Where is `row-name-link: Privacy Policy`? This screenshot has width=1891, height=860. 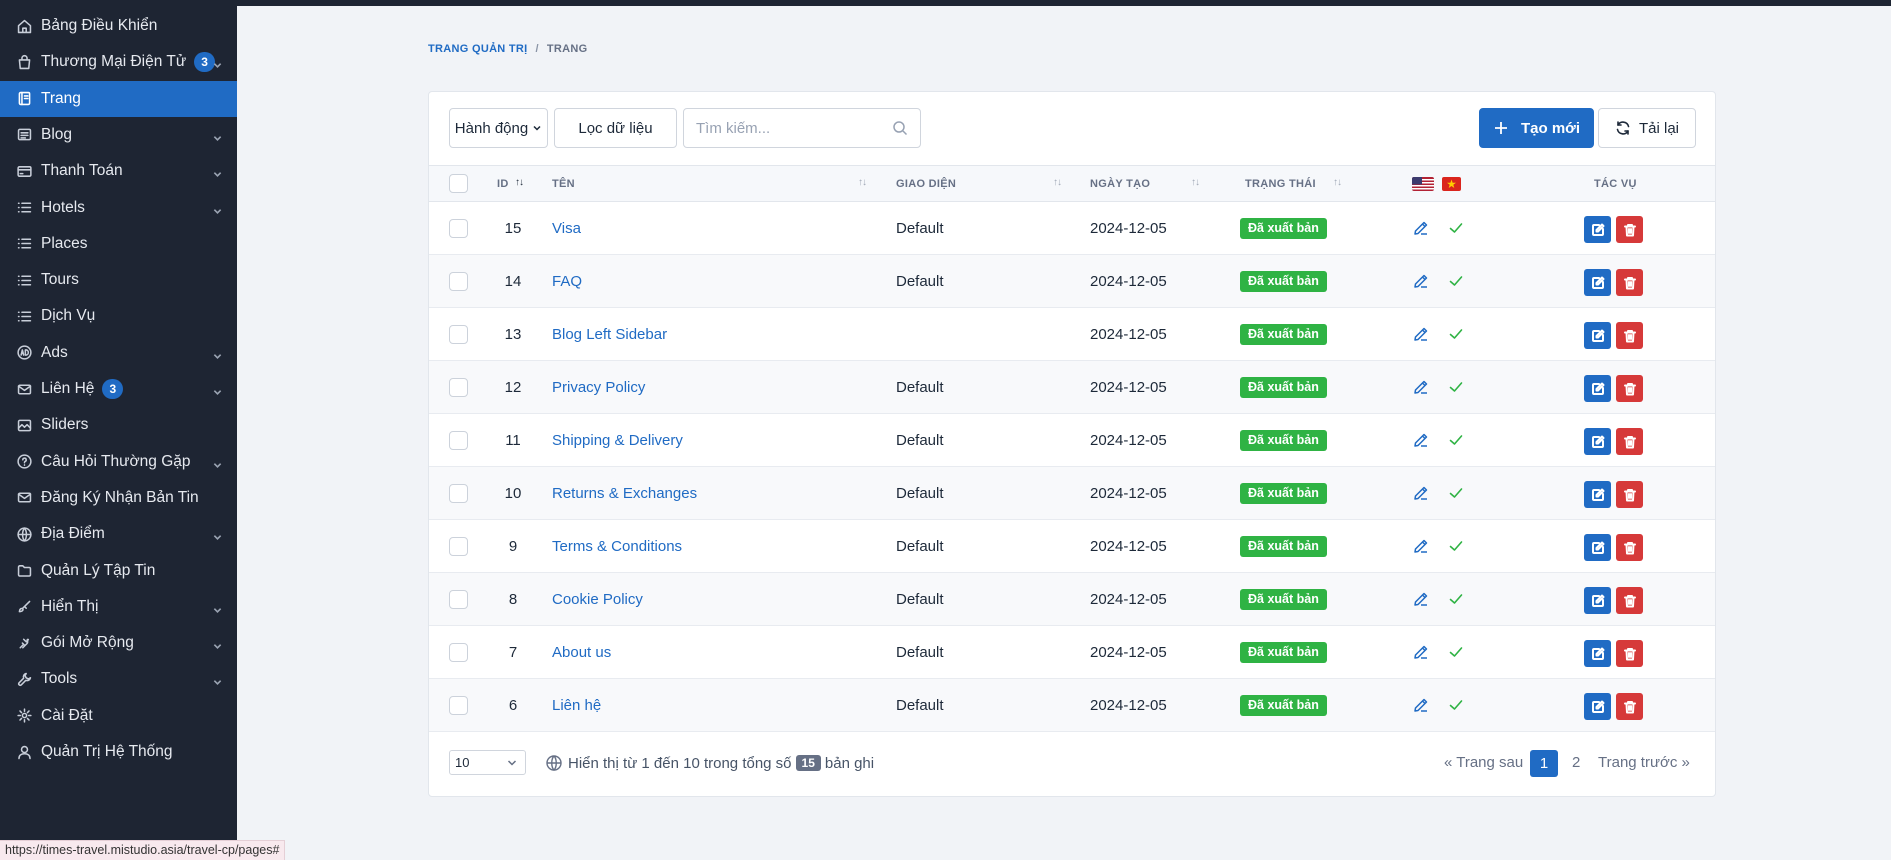 row-name-link: Privacy Policy is located at coordinates (598, 387).